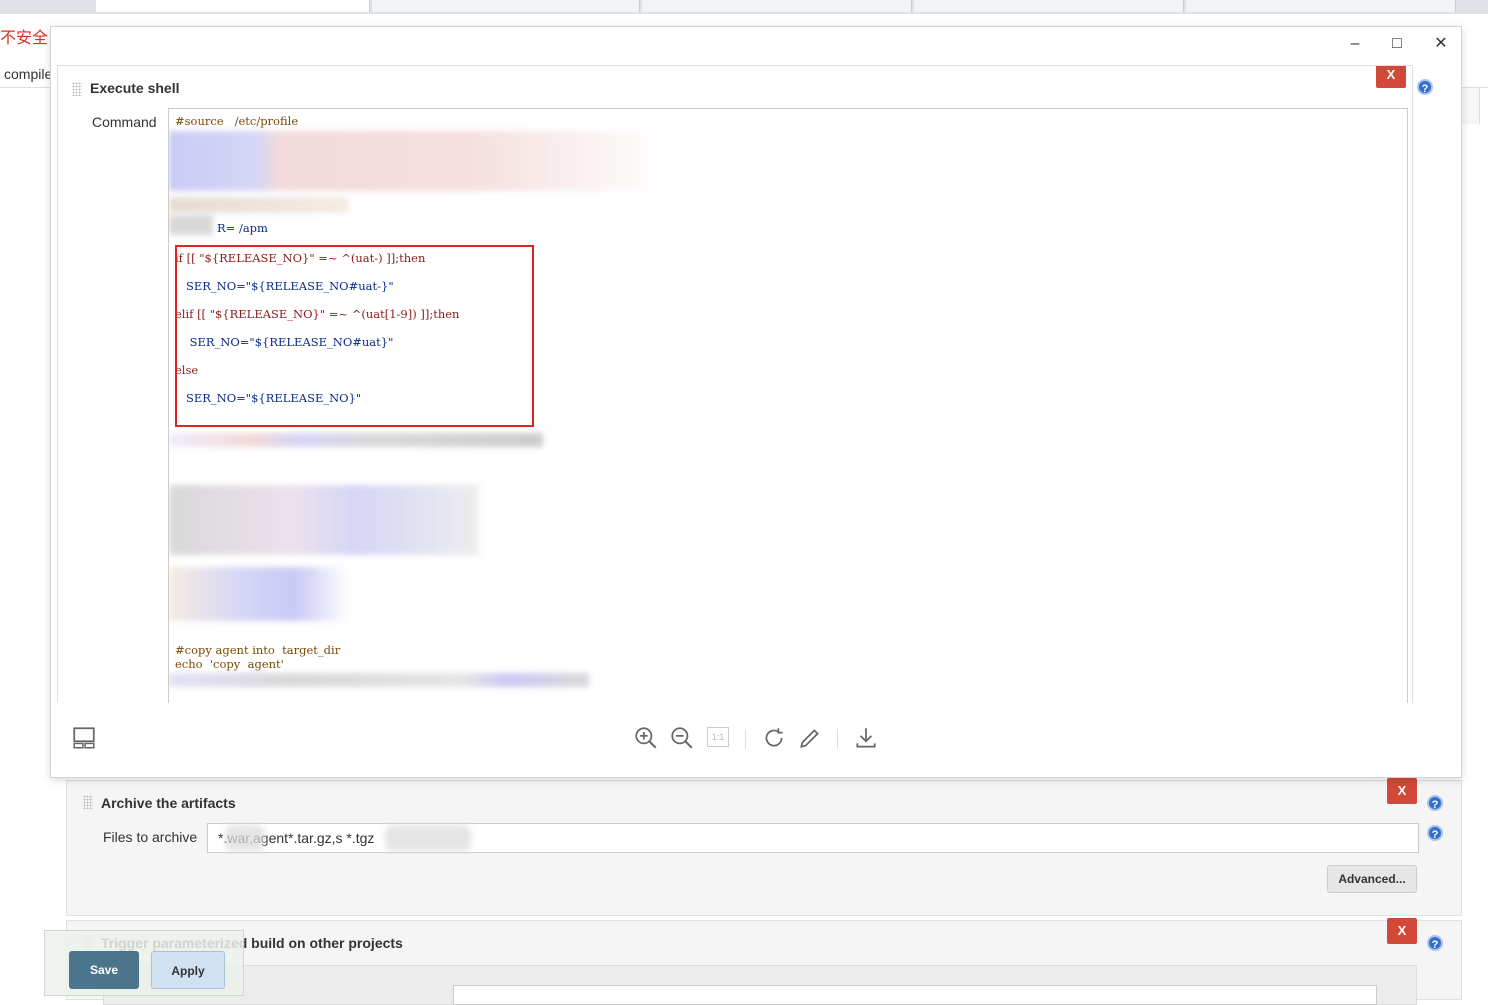 This screenshot has width=1488, height=1005. Describe the element at coordinates (682, 738) in the screenshot. I see `zoom-out-icon` at that location.